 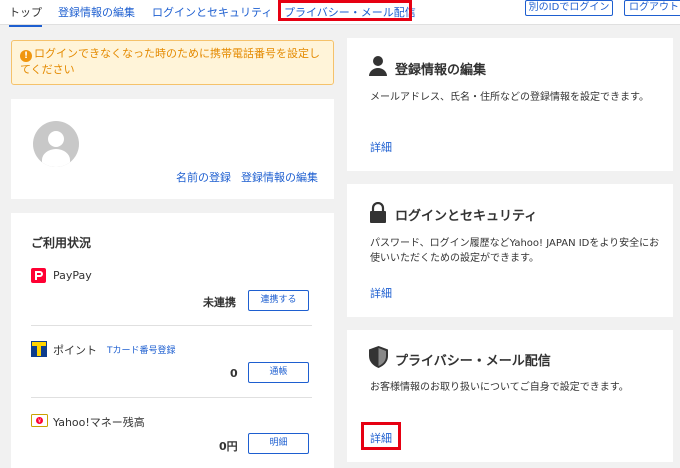 I want to click on yahoo-money-icon: ¥, so click(x=39, y=420).